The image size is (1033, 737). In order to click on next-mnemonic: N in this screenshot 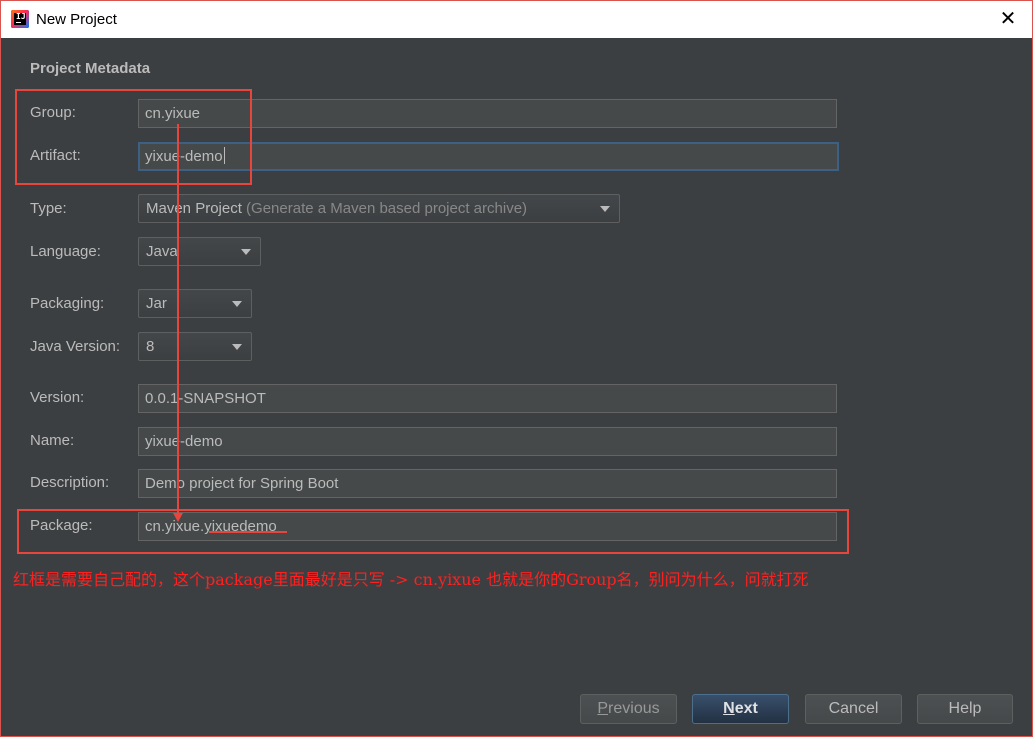, I will do `click(729, 708)`.